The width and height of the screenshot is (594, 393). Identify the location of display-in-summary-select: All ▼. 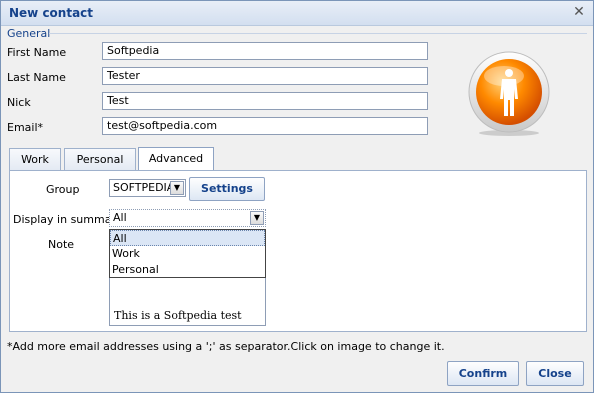
(187, 218).